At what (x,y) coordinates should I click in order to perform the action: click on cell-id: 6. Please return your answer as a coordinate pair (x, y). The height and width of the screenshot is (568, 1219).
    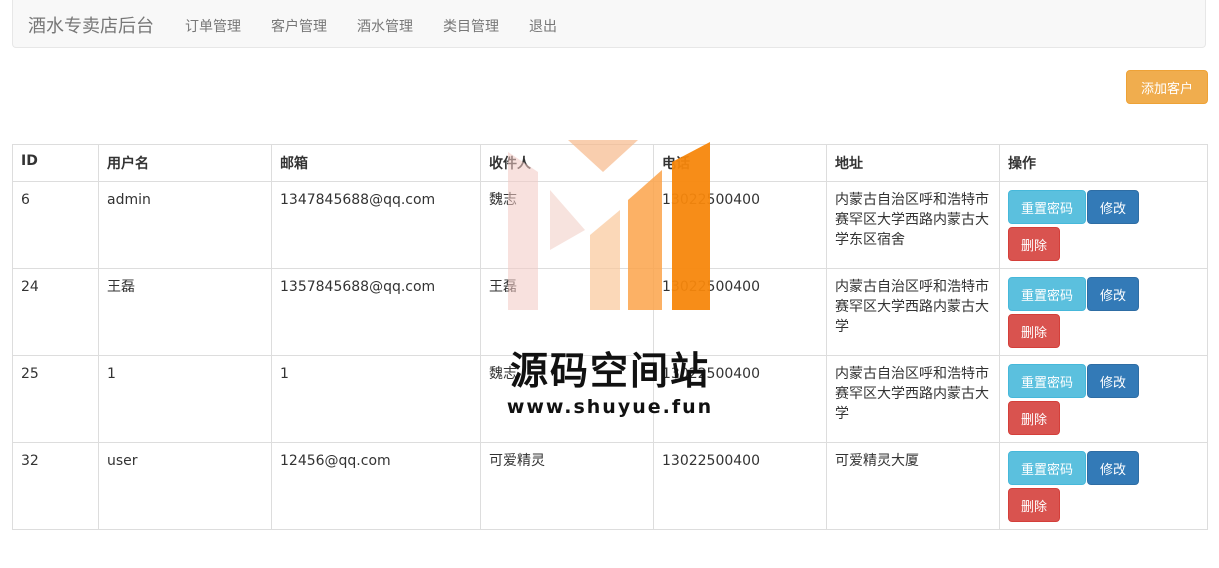
    Looking at the image, I should click on (55, 225).